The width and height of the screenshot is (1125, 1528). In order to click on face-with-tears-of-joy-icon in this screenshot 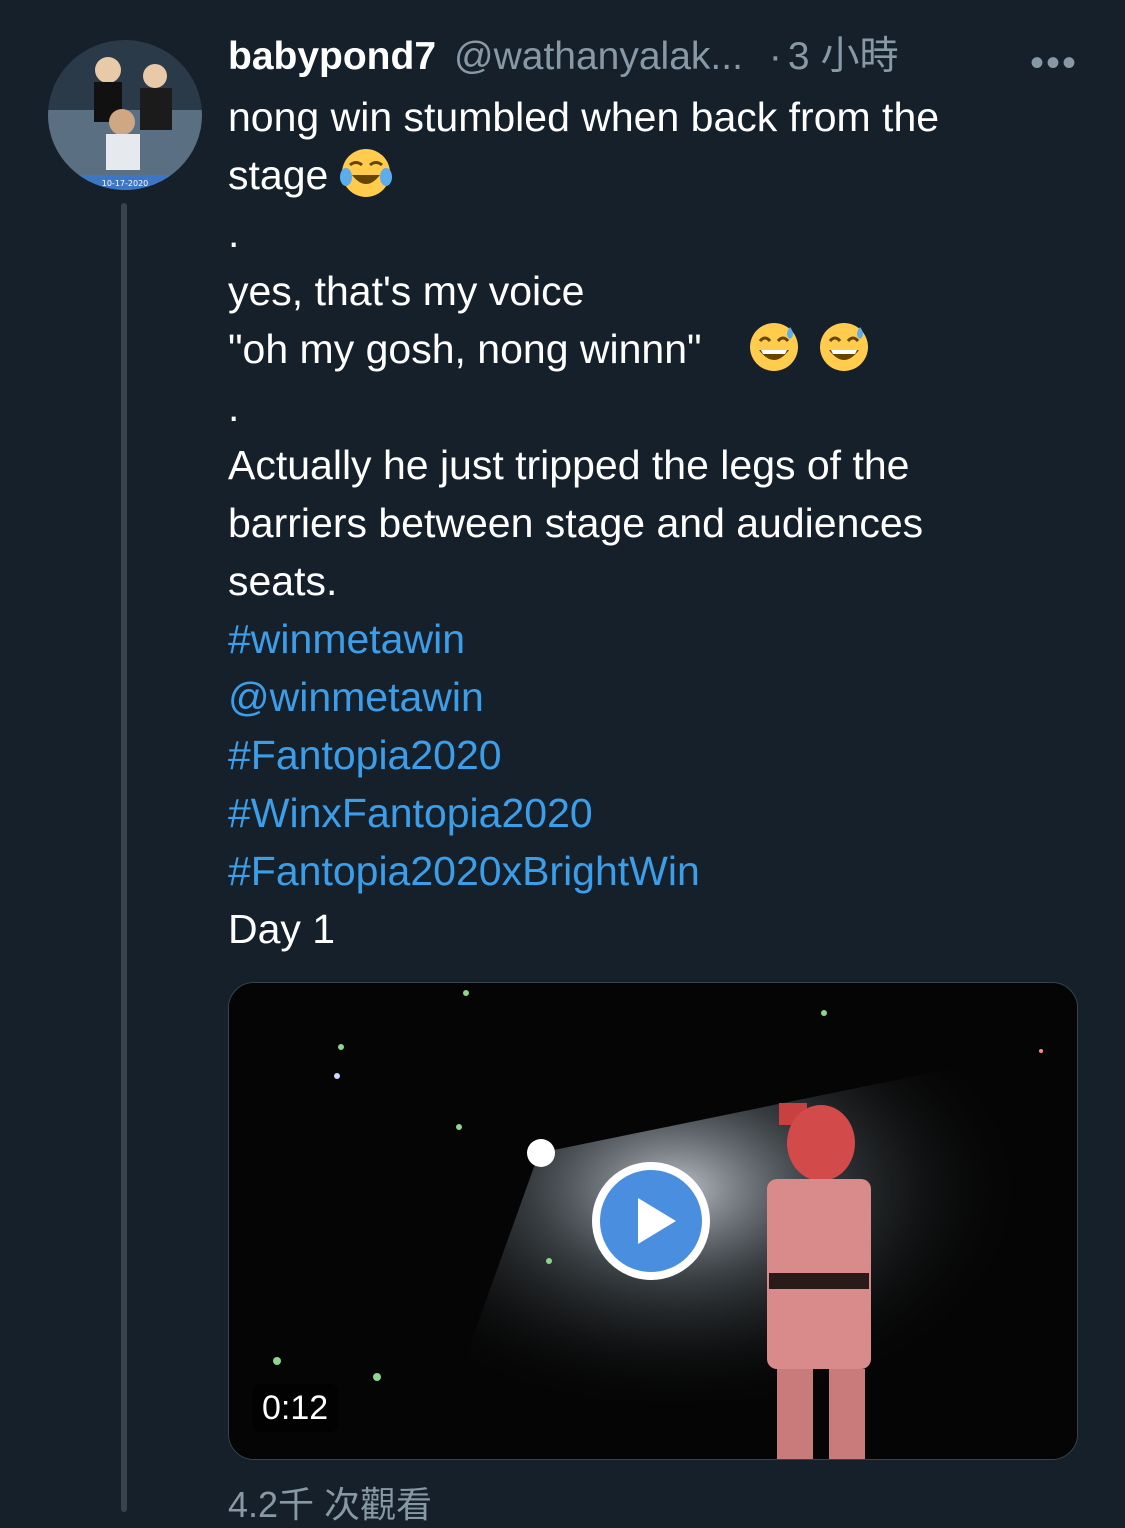, I will do `click(365, 173)`.